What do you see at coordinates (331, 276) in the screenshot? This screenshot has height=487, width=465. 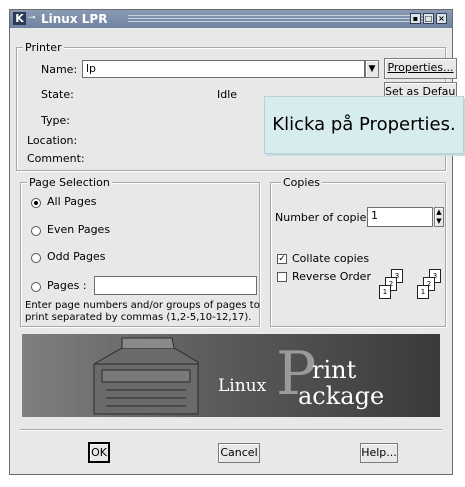 I see `reverse-order-label: Reverse Order` at bounding box center [331, 276].